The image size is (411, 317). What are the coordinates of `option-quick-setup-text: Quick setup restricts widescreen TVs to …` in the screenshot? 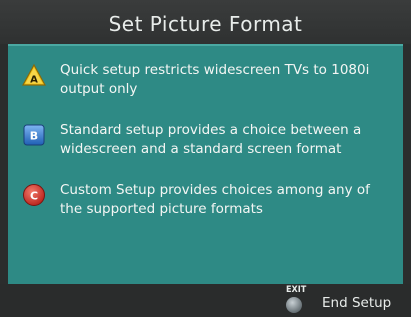 It's located at (215, 79).